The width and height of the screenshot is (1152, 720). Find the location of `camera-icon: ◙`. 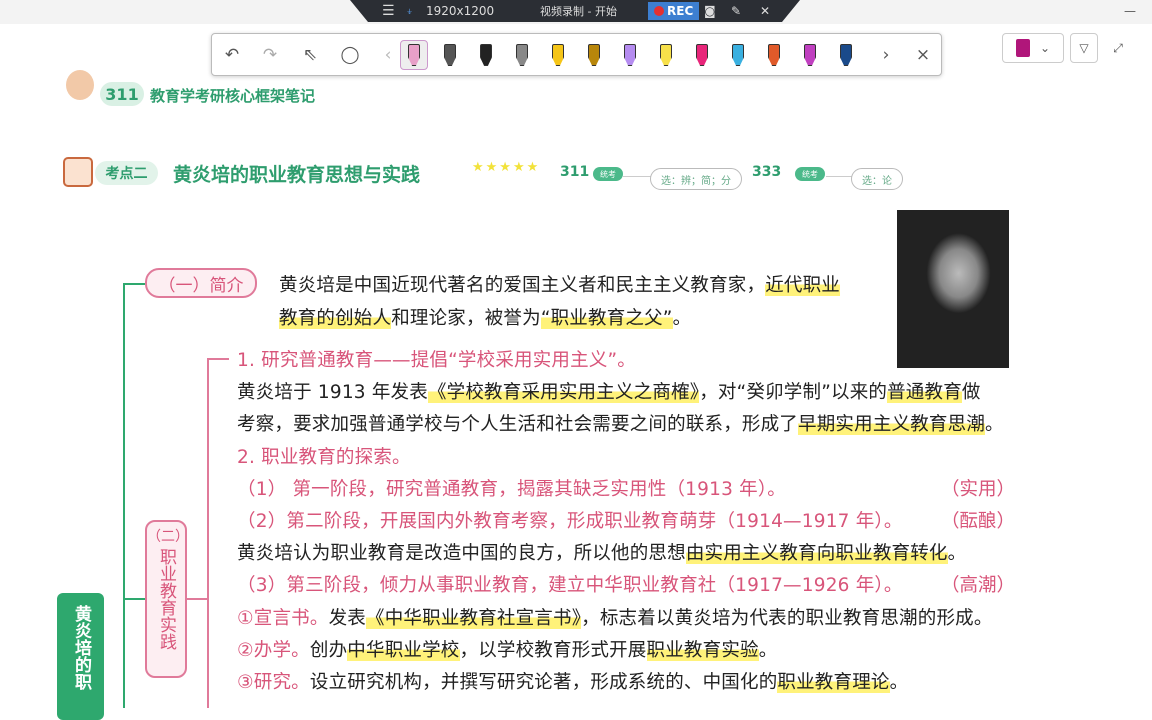

camera-icon: ◙ is located at coordinates (710, 11).